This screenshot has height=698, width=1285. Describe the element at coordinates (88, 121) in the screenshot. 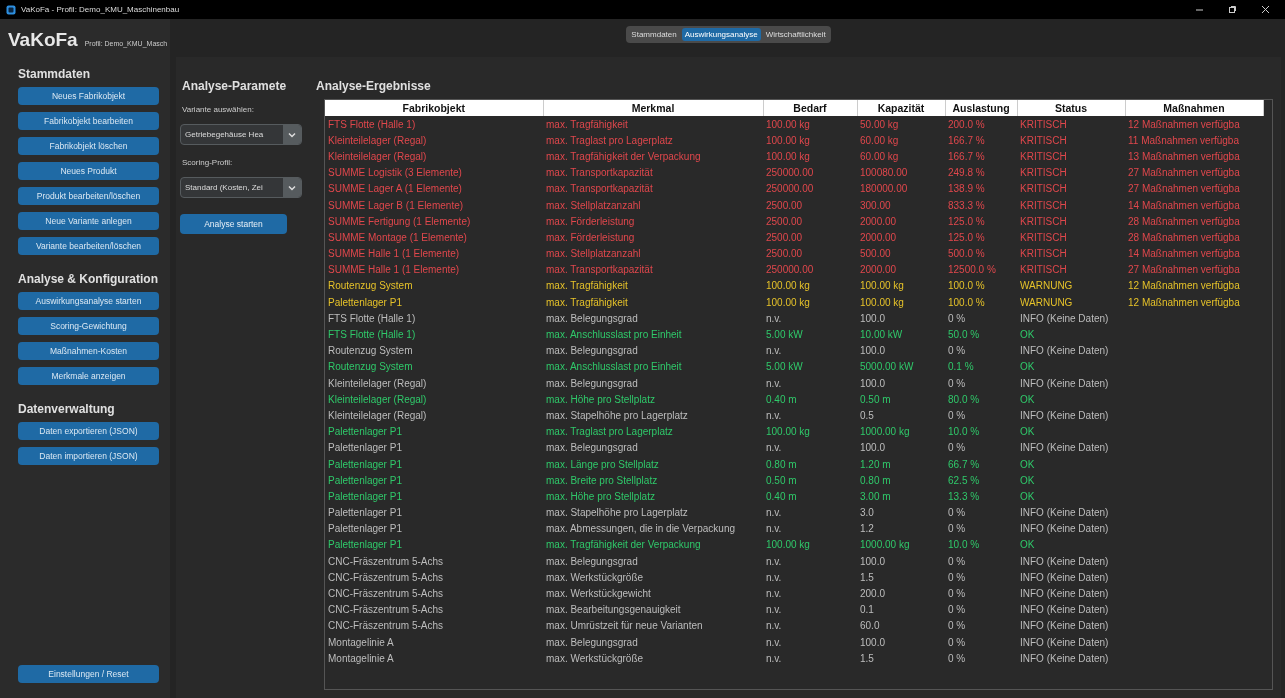

I see `sidebar-button: Fabrikobjekt bearbeiten` at that location.